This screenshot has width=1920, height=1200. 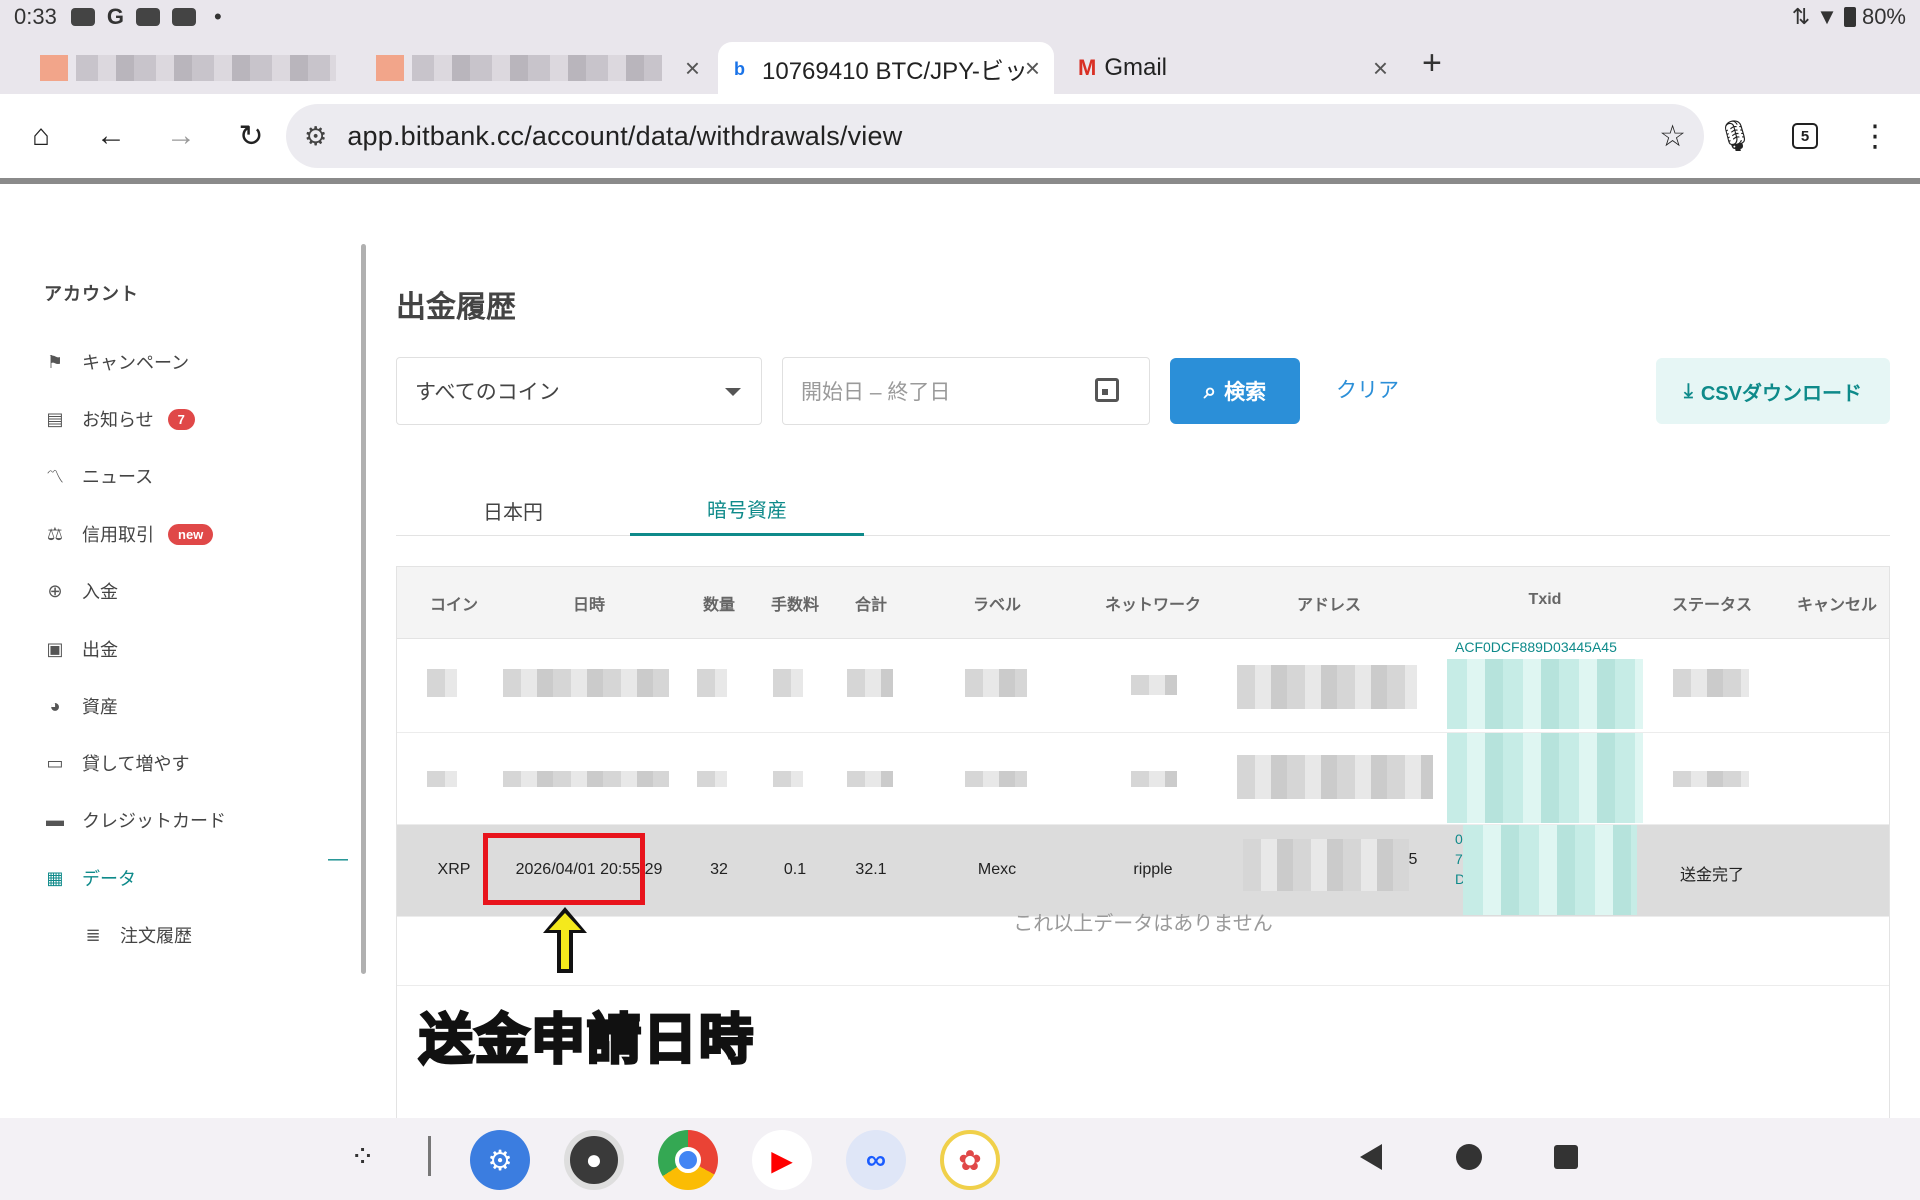 I want to click on status-time: 0:33, so click(x=35, y=16).